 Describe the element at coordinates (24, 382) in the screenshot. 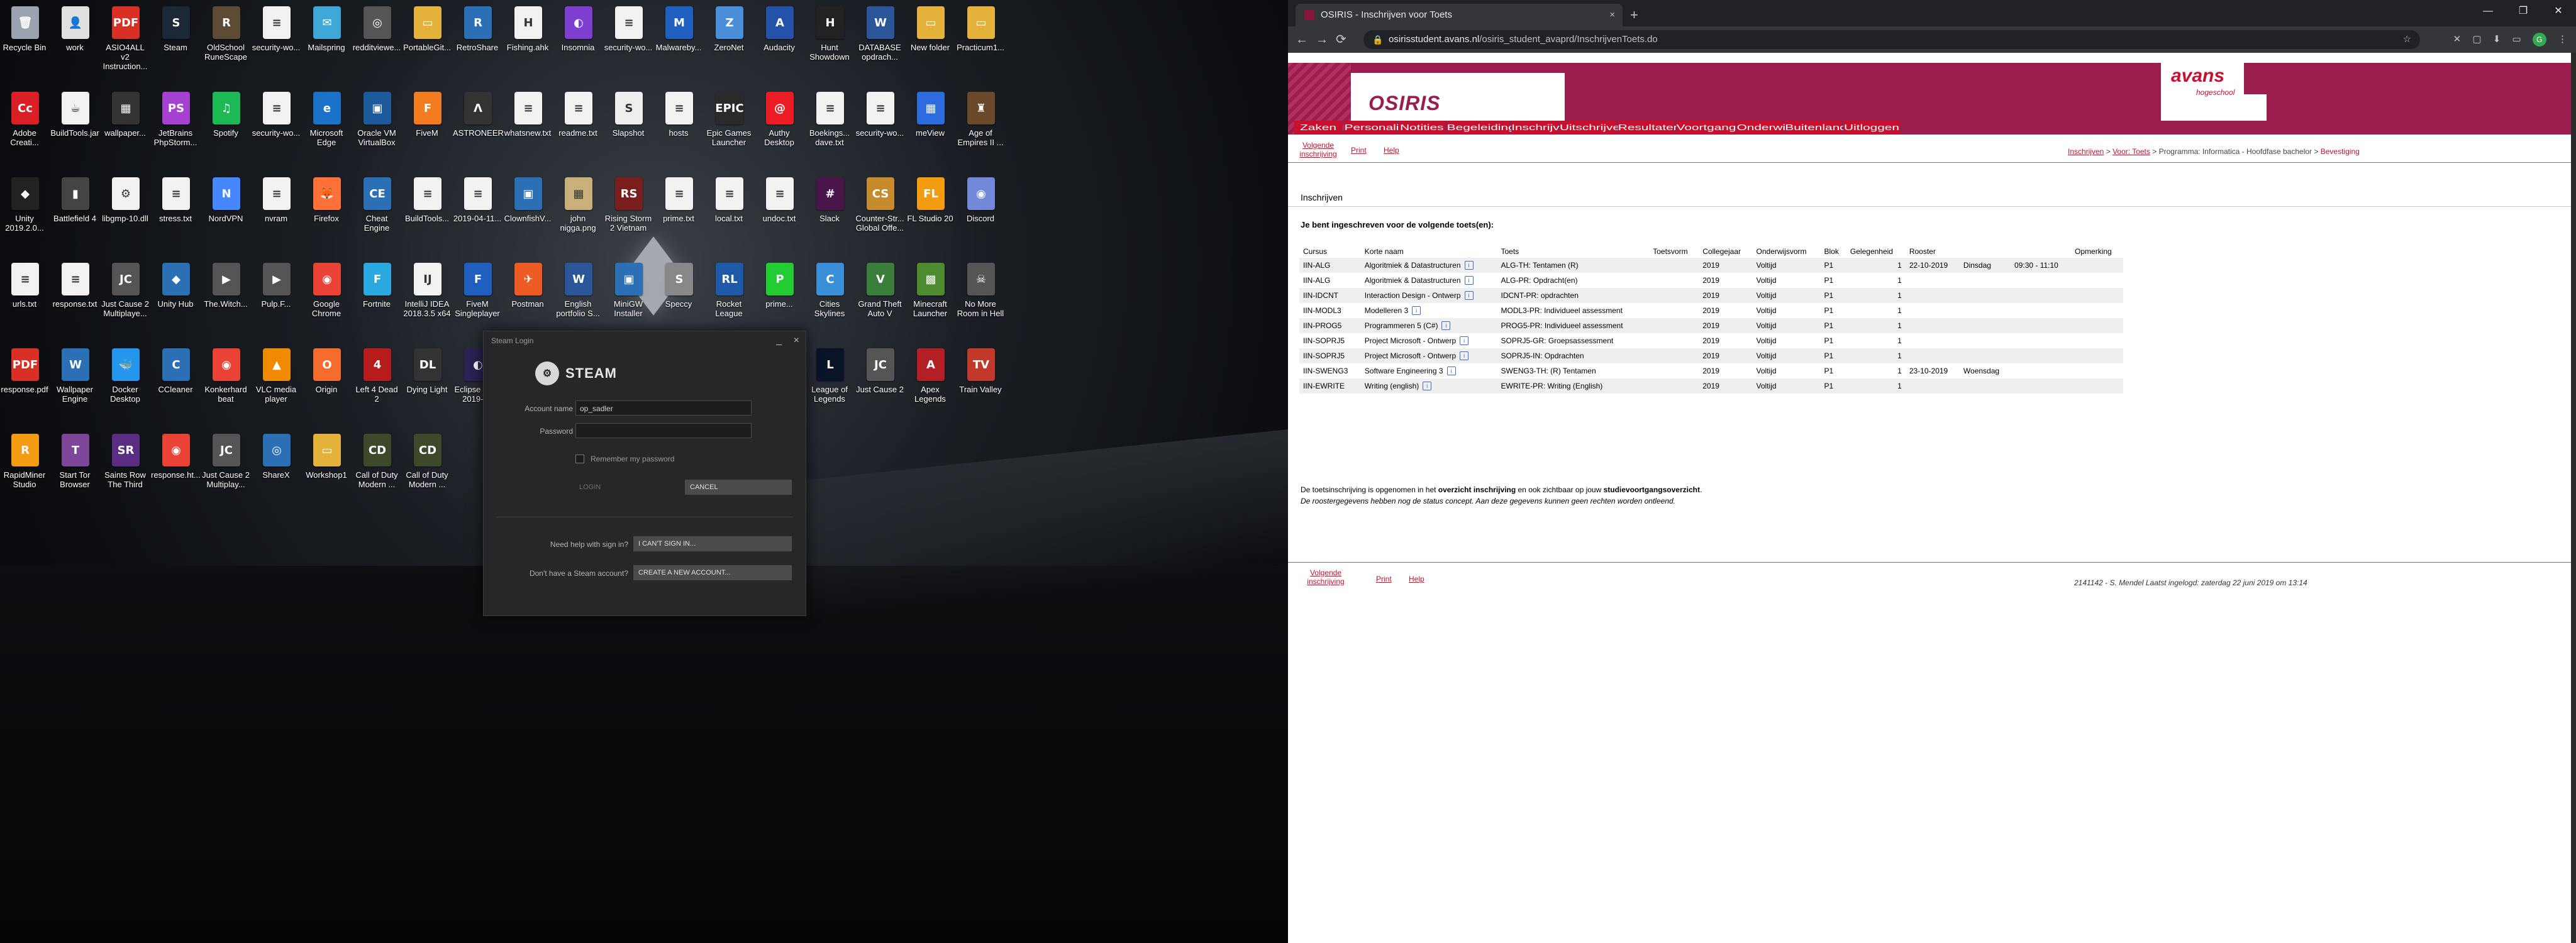

I see `desktop-icon: PDF response.pdf` at that location.